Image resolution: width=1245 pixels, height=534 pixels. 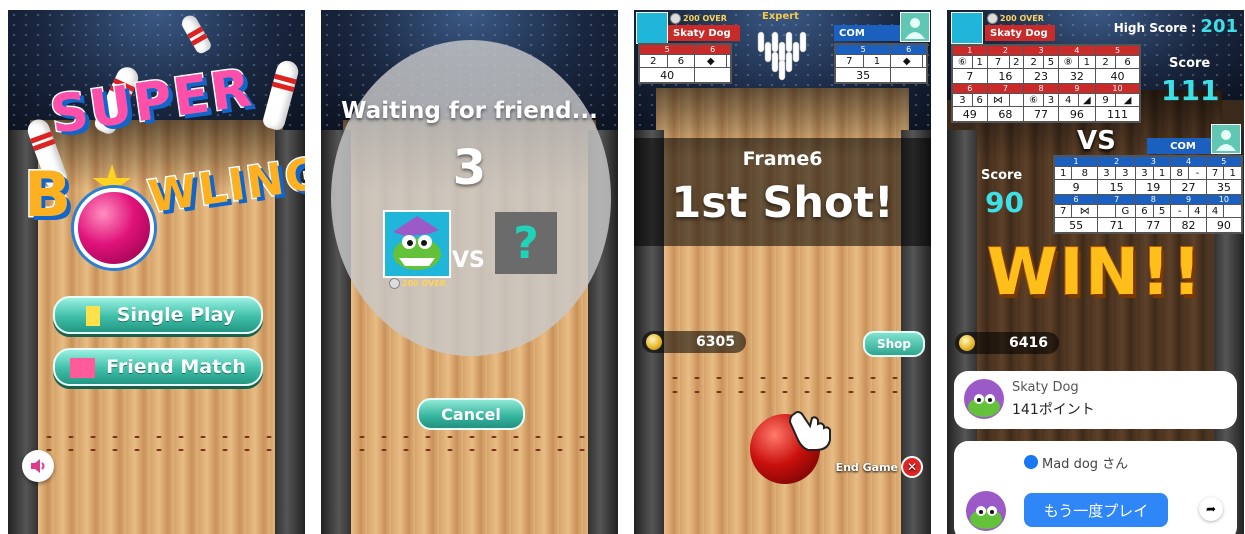 I want to click on result-avatar, so click(x=984, y=399).